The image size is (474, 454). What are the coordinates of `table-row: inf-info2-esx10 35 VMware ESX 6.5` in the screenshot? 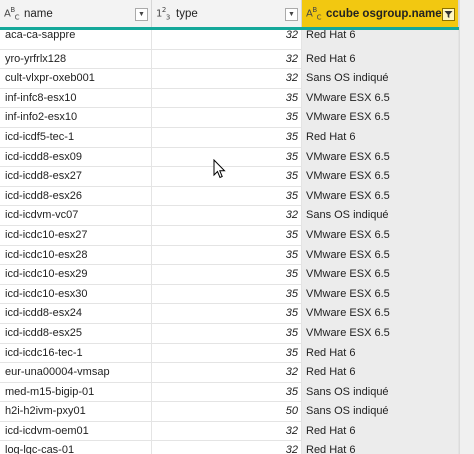 It's located at (229, 118).